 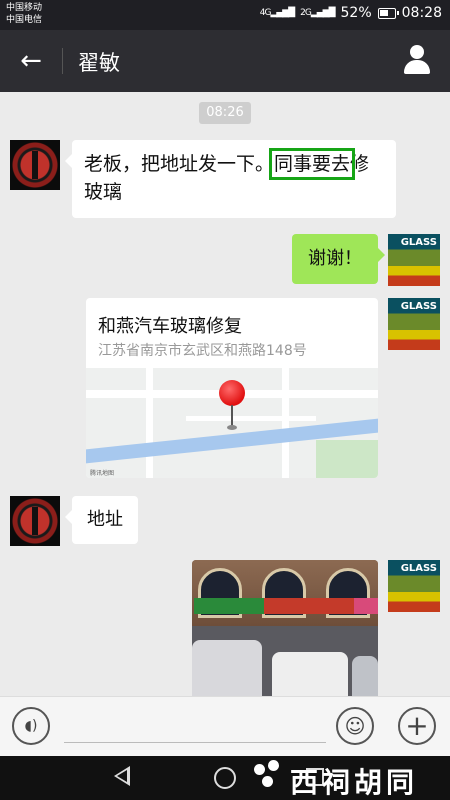 What do you see at coordinates (312, 164) in the screenshot?
I see `highlighted-text: 同事要去` at bounding box center [312, 164].